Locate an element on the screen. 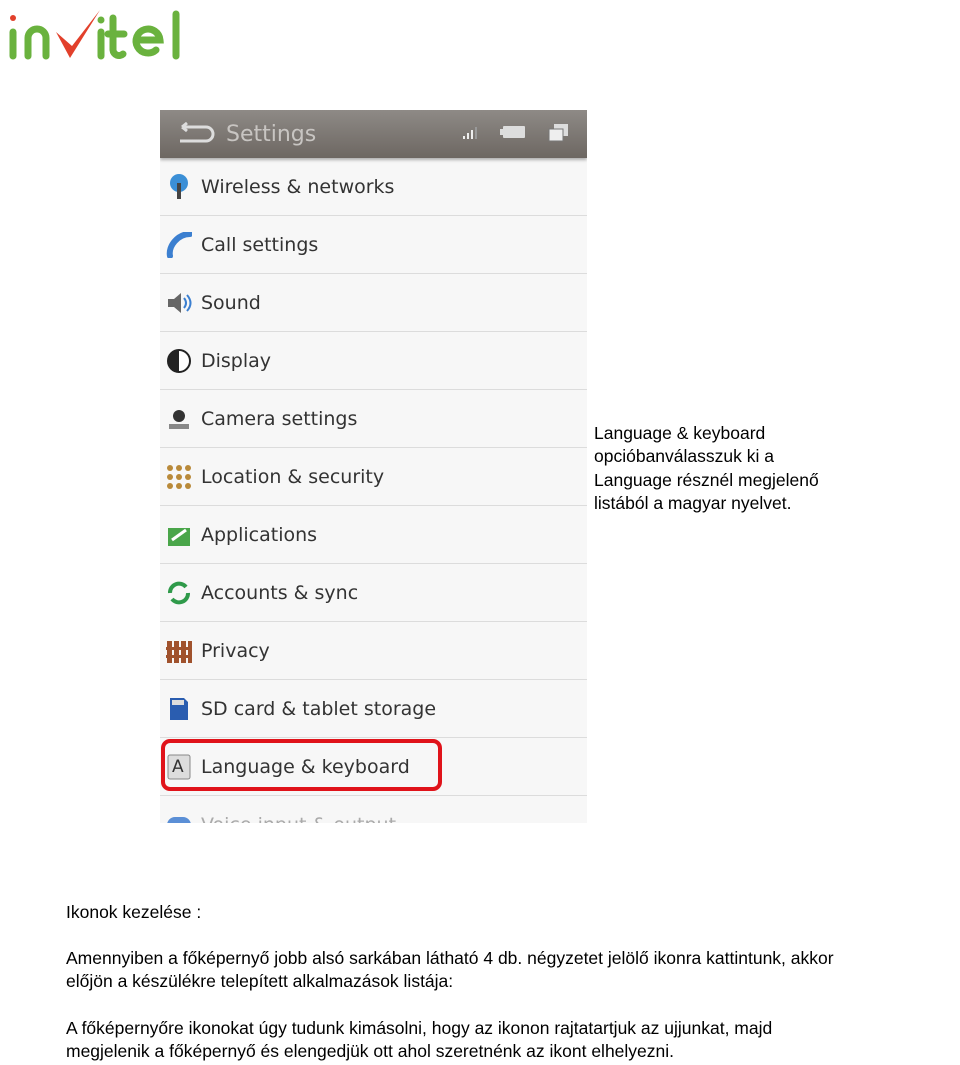  settings-item-sound: Sound is located at coordinates (373, 303).